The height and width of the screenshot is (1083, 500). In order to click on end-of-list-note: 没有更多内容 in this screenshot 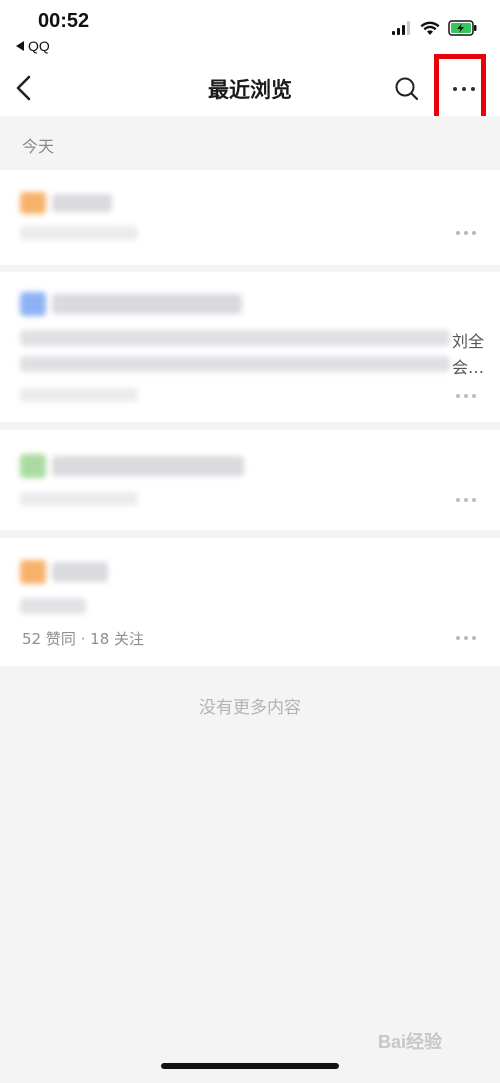, I will do `click(250, 708)`.